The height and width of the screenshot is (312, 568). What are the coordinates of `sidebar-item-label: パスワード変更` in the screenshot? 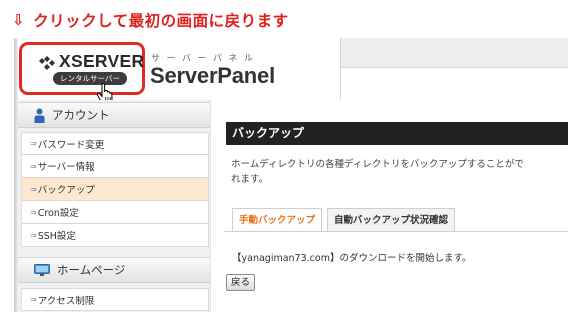 It's located at (71, 145).